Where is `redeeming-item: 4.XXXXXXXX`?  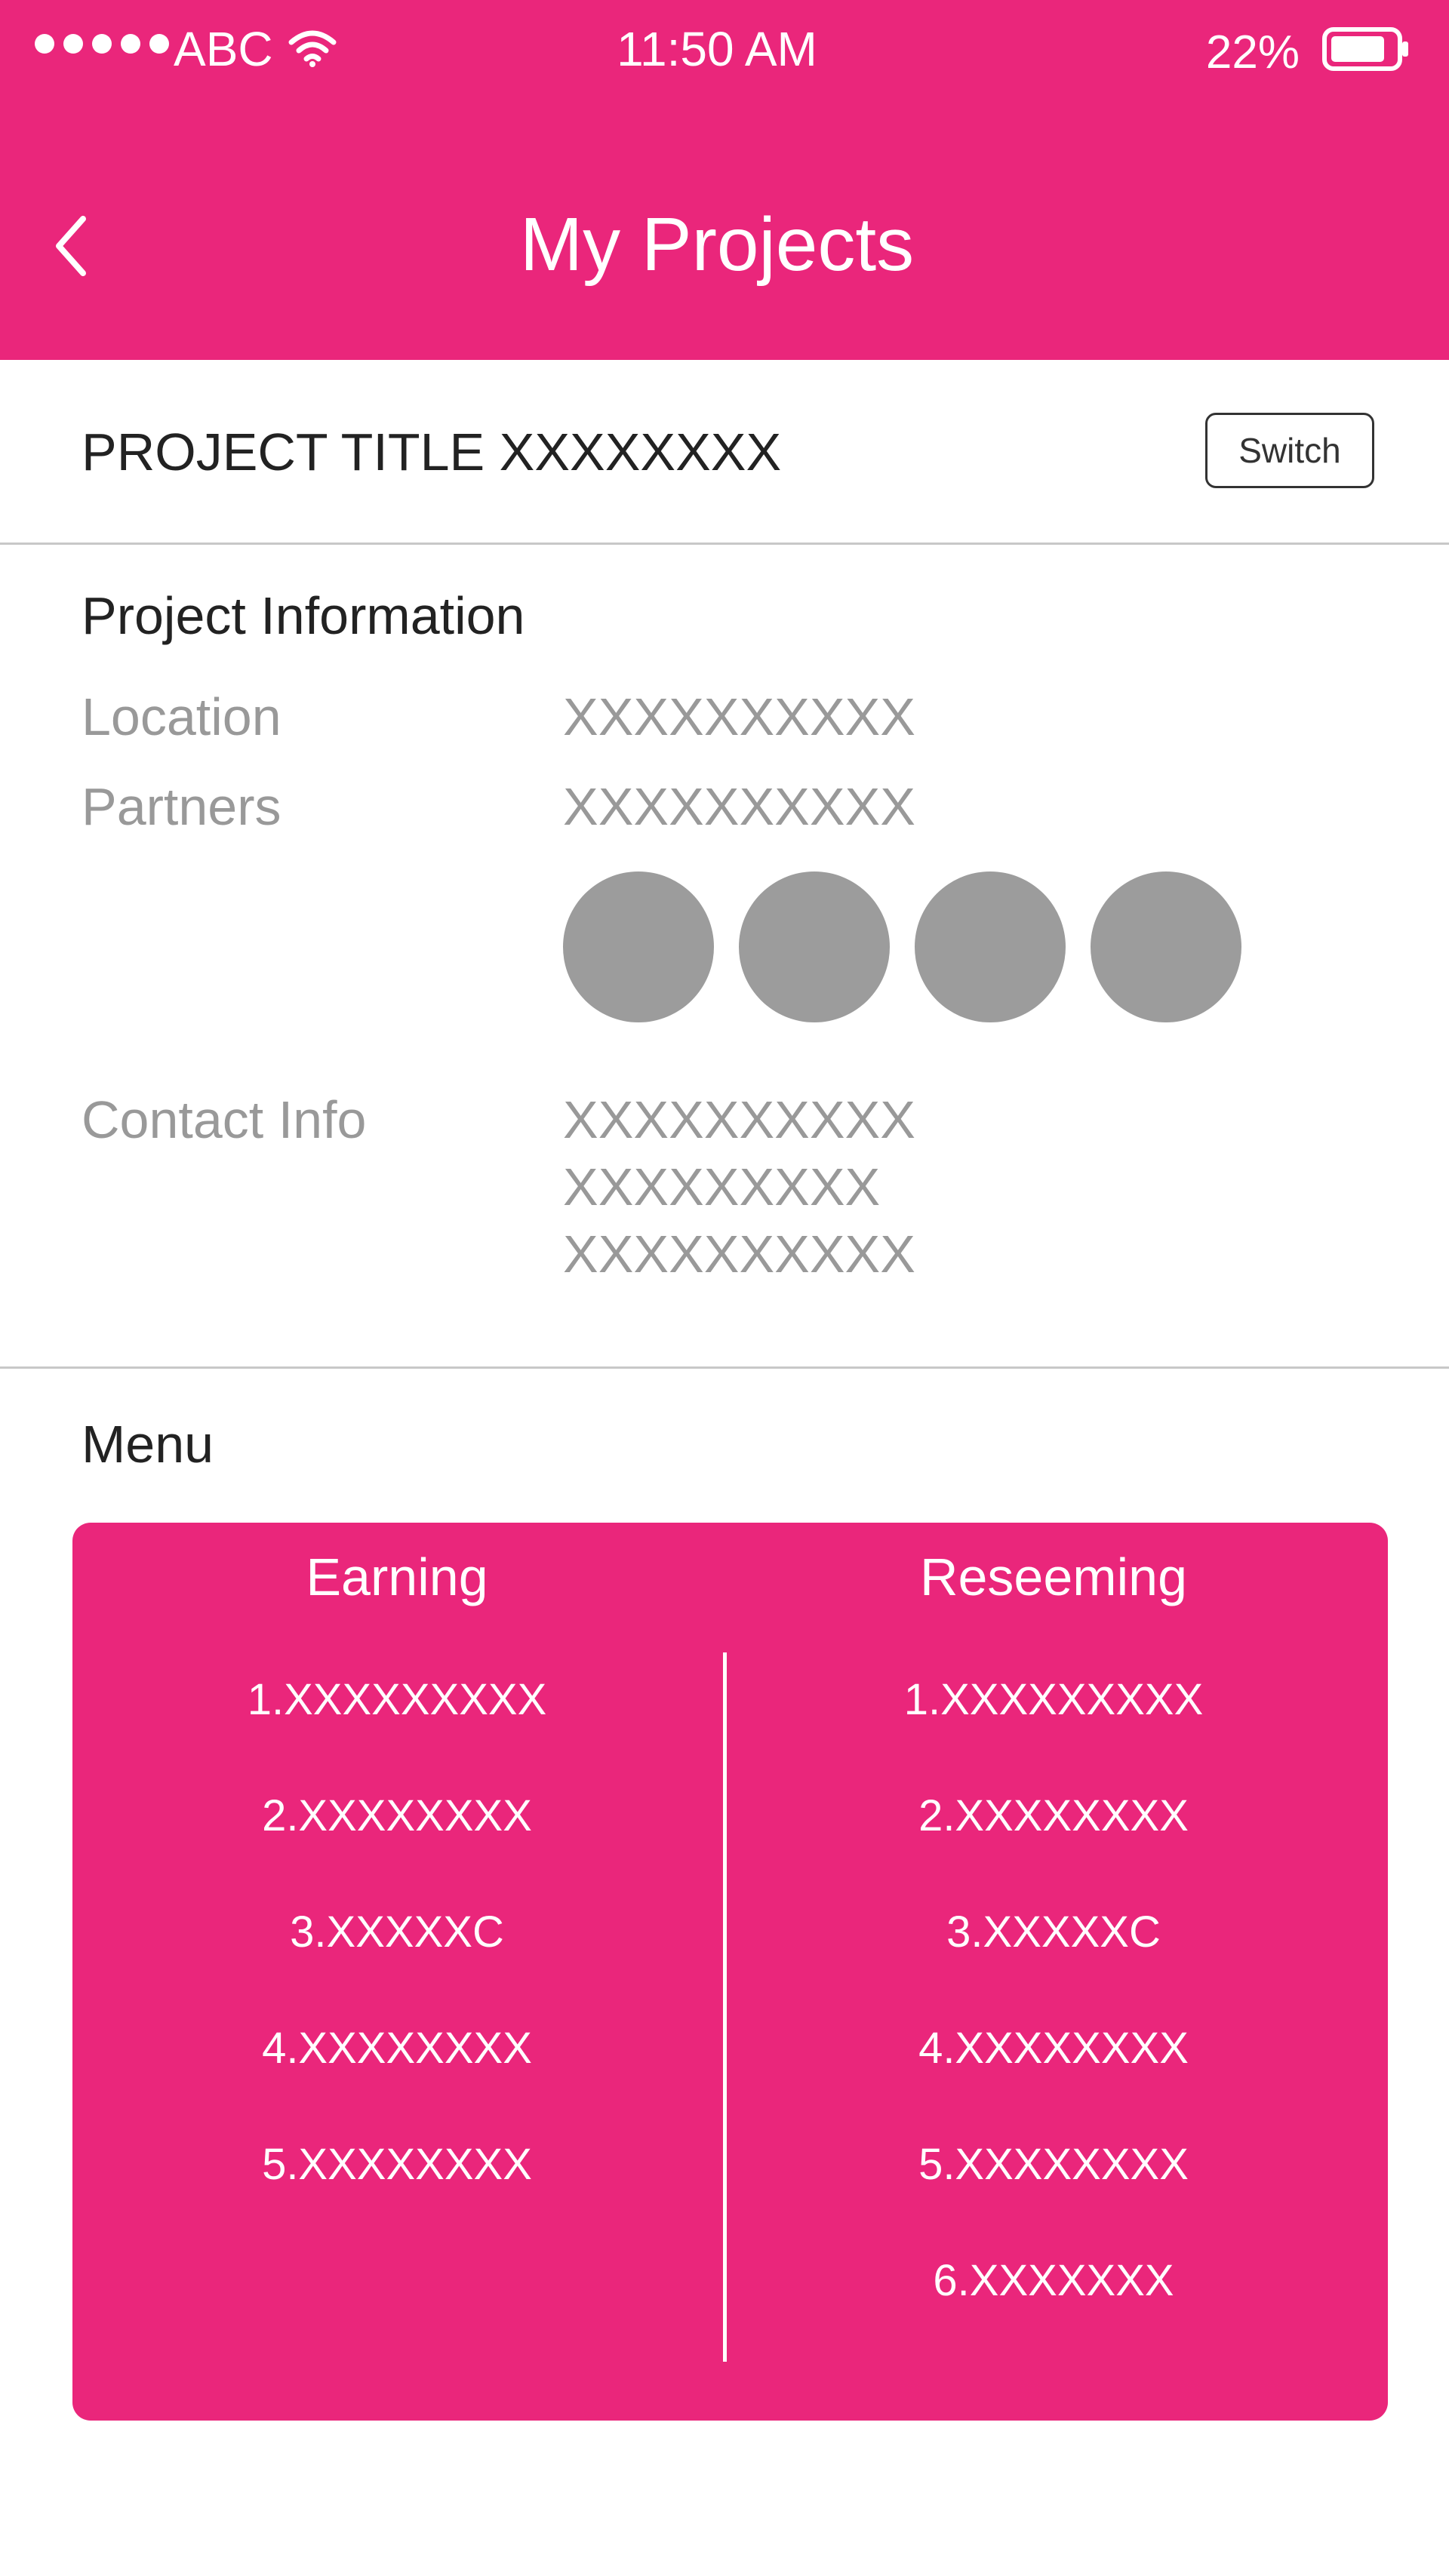 redeeming-item: 4.XXXXXXXX is located at coordinates (1053, 2048).